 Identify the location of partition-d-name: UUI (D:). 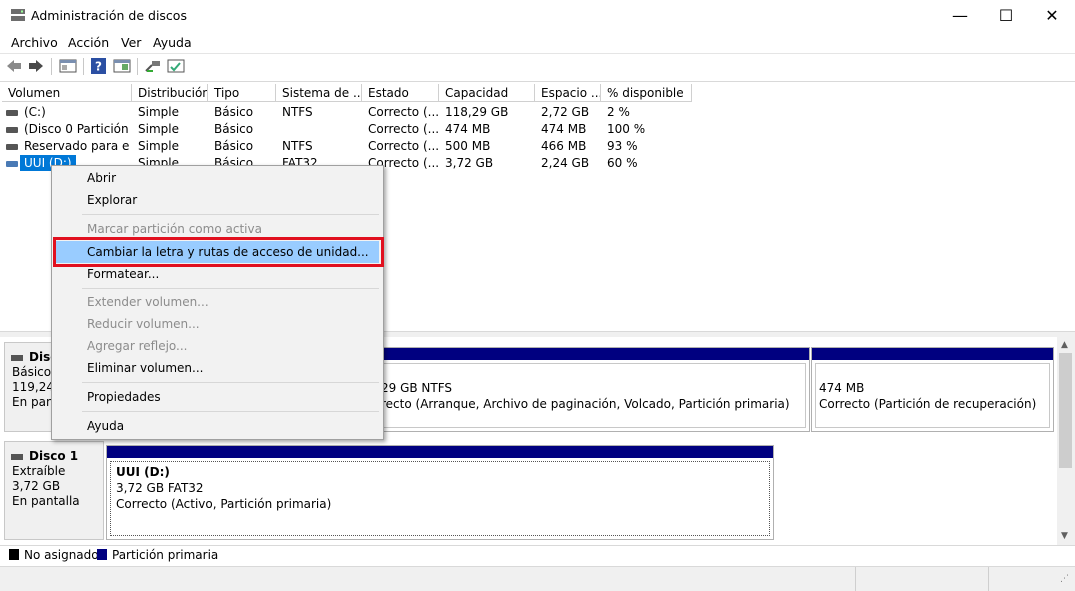
(143, 472).